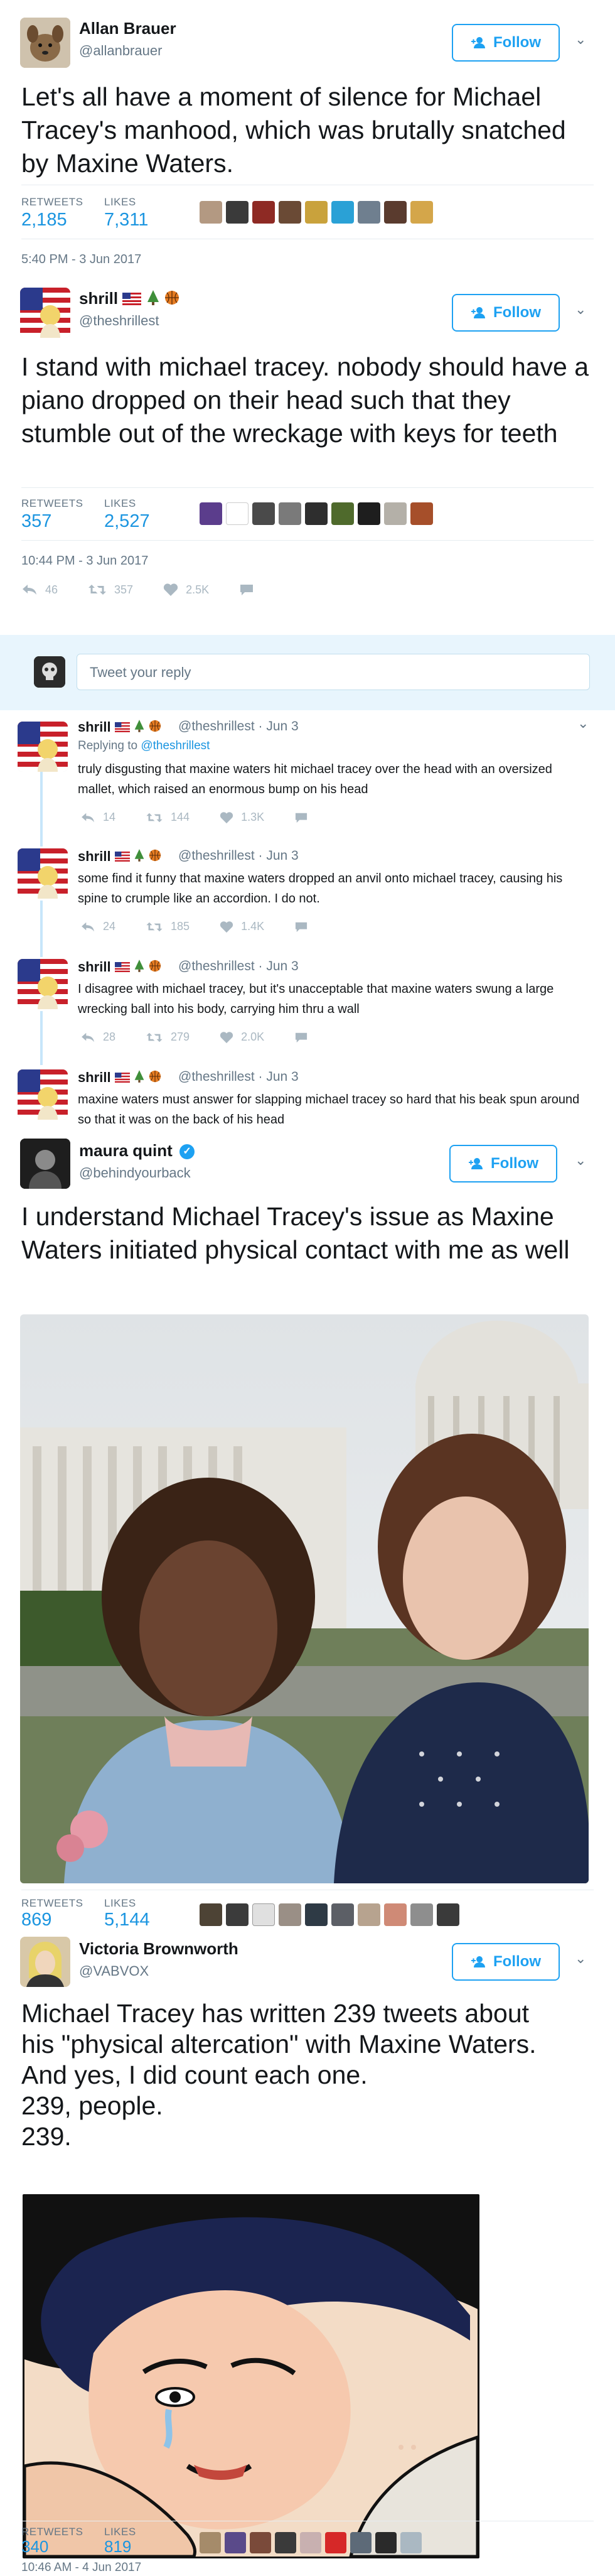 This screenshot has height=2576, width=615. I want to click on author-handle: @VABVOX, so click(114, 1971).